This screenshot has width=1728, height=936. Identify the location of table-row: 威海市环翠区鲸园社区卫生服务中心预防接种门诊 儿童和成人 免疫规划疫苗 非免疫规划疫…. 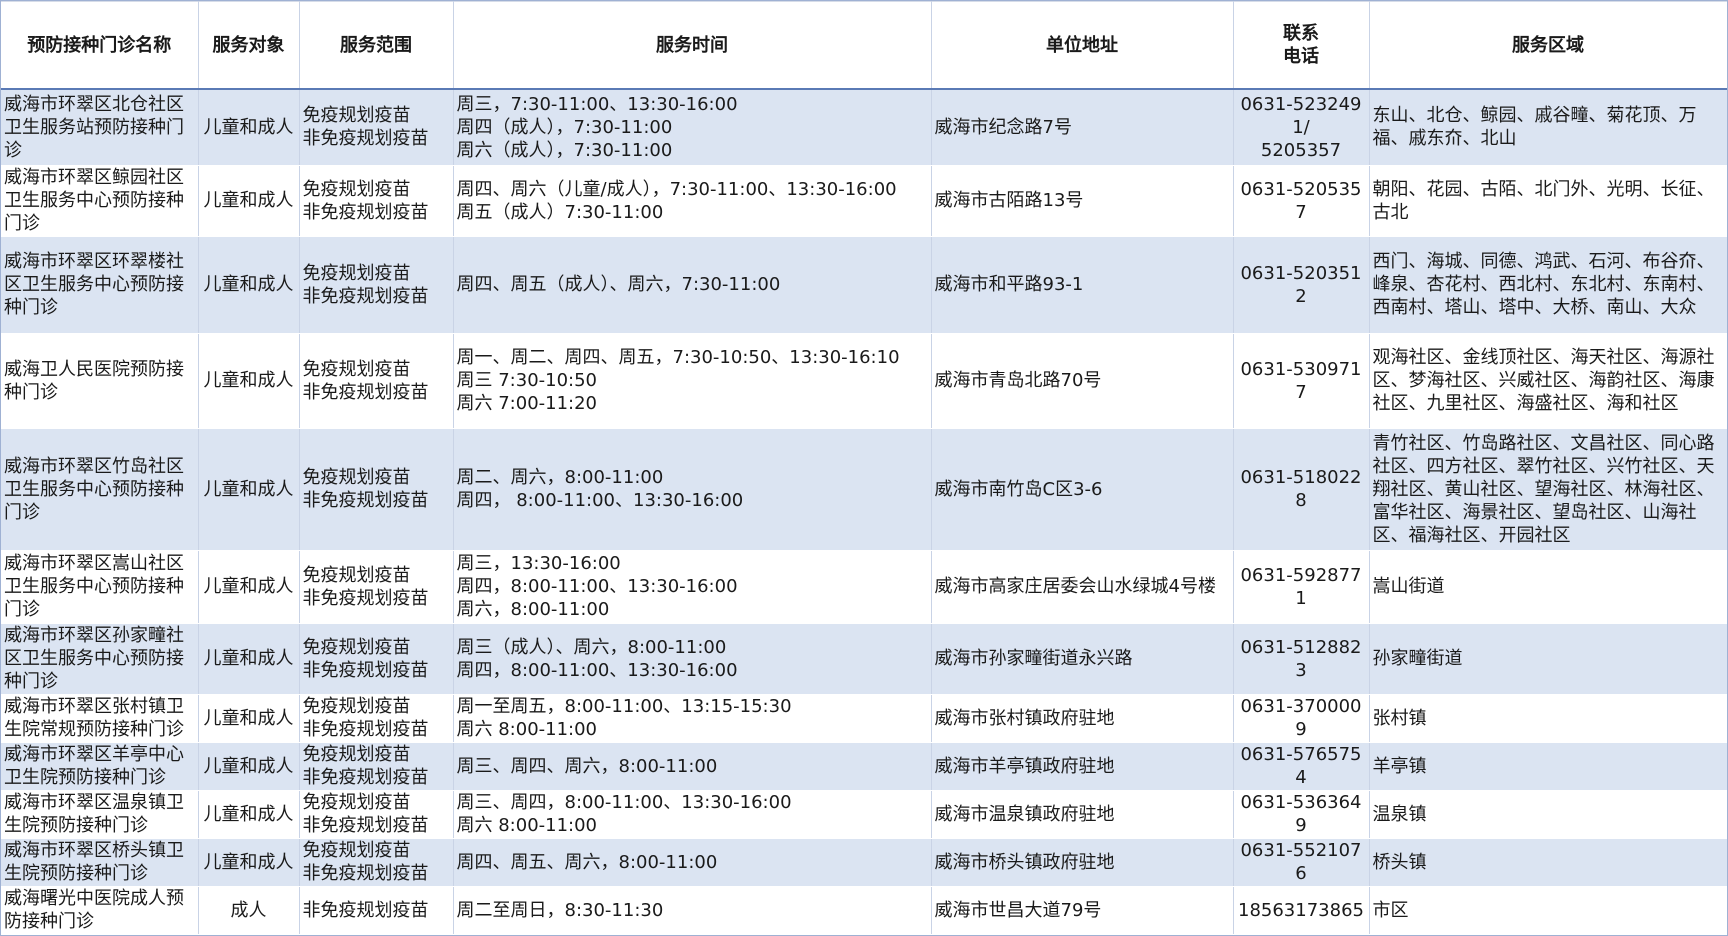
(864, 201).